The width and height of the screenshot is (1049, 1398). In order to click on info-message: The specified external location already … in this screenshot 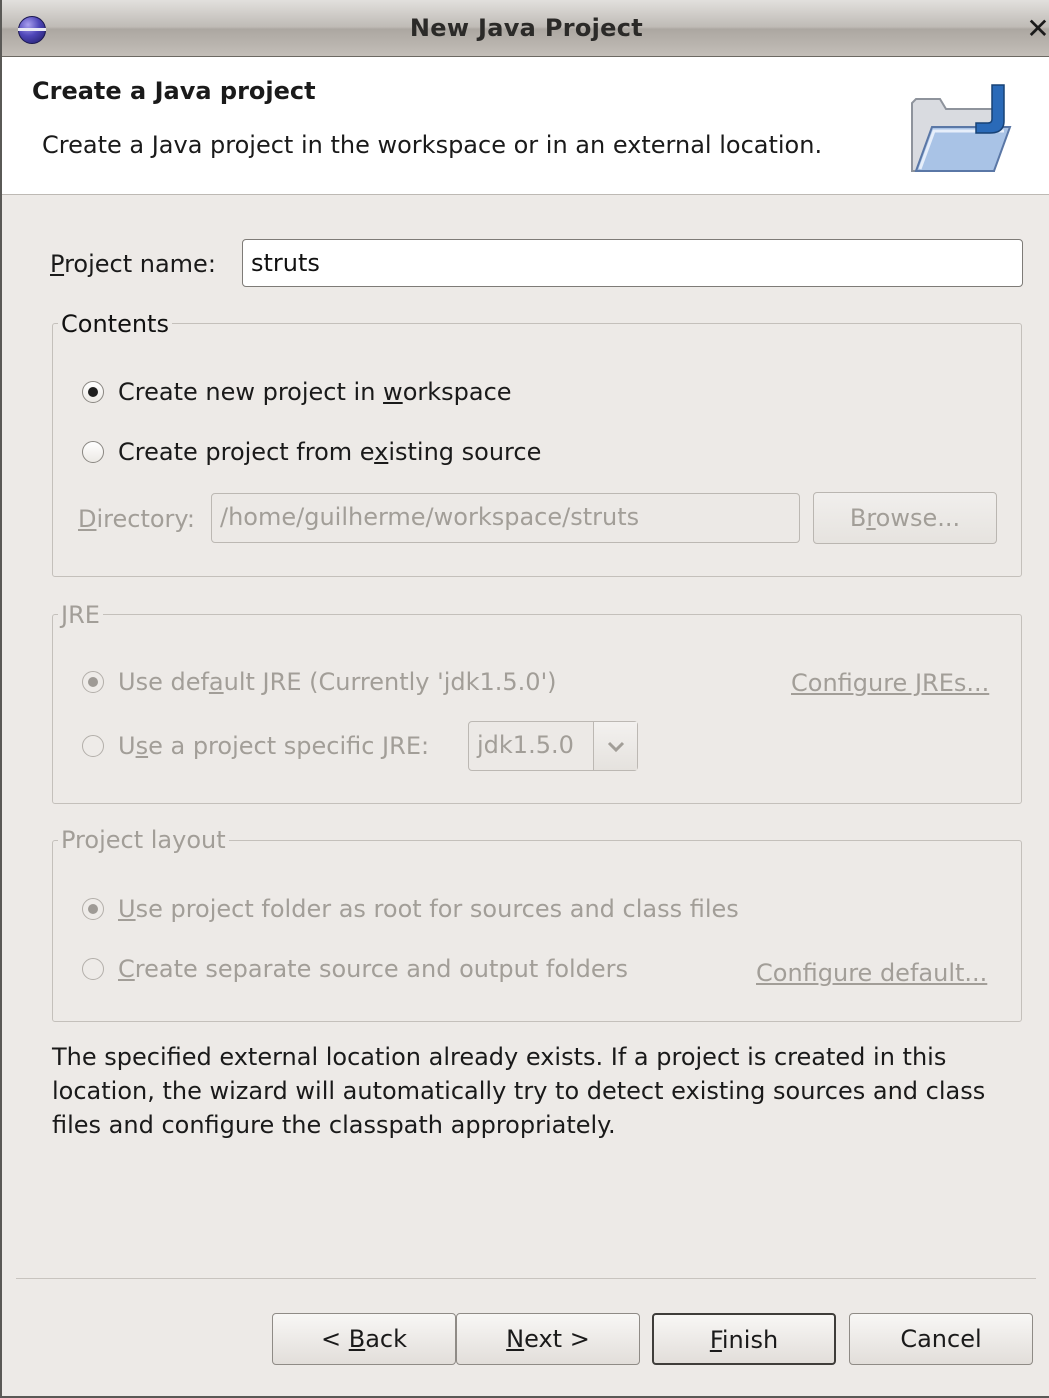, I will do `click(519, 1091)`.